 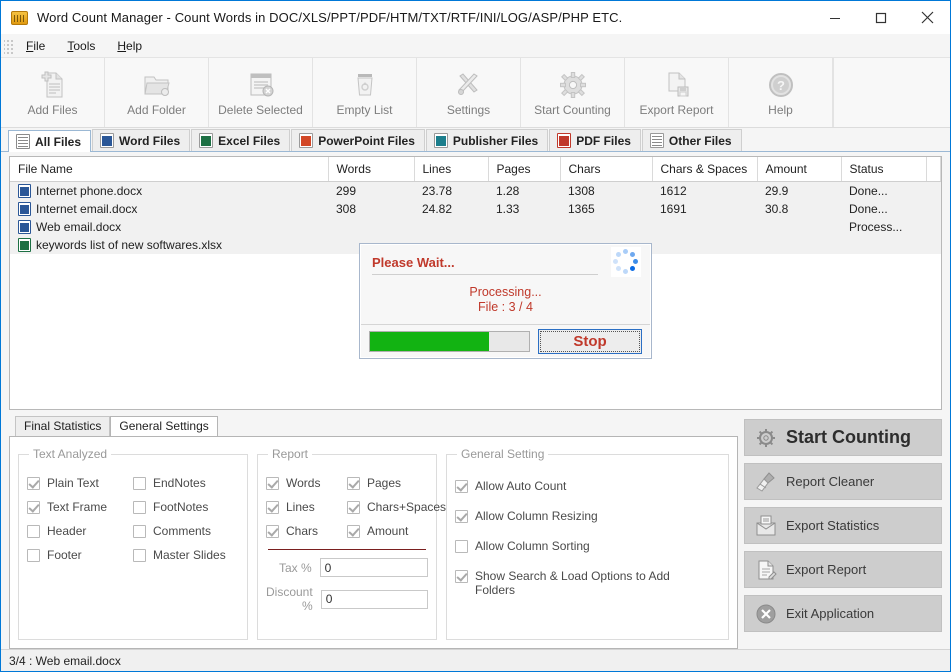 What do you see at coordinates (927, 17) in the screenshot?
I see `close-button` at bounding box center [927, 17].